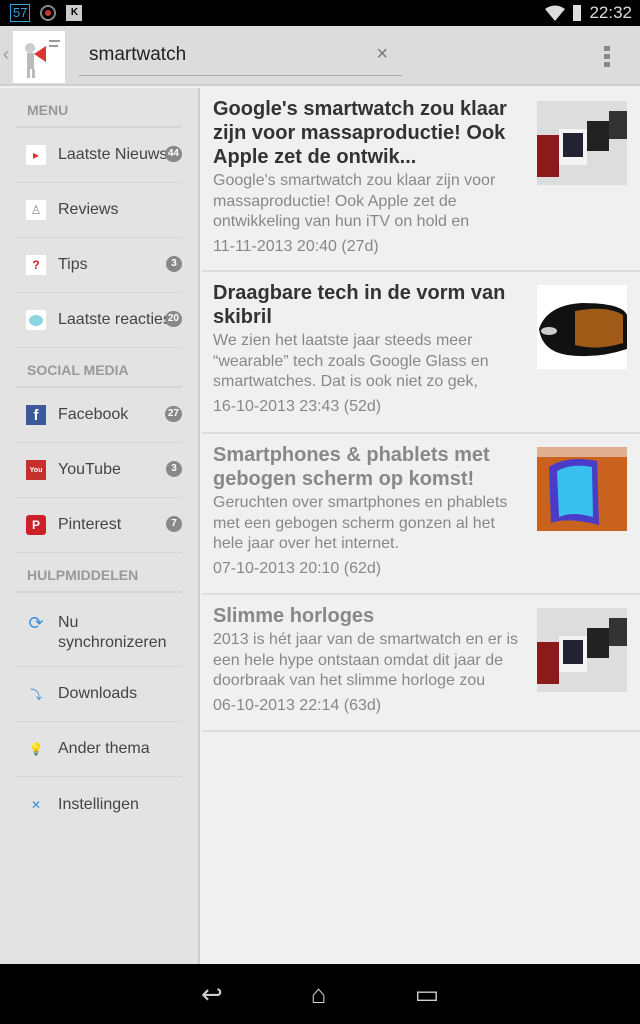  I want to click on clear-icon: ×, so click(382, 54).